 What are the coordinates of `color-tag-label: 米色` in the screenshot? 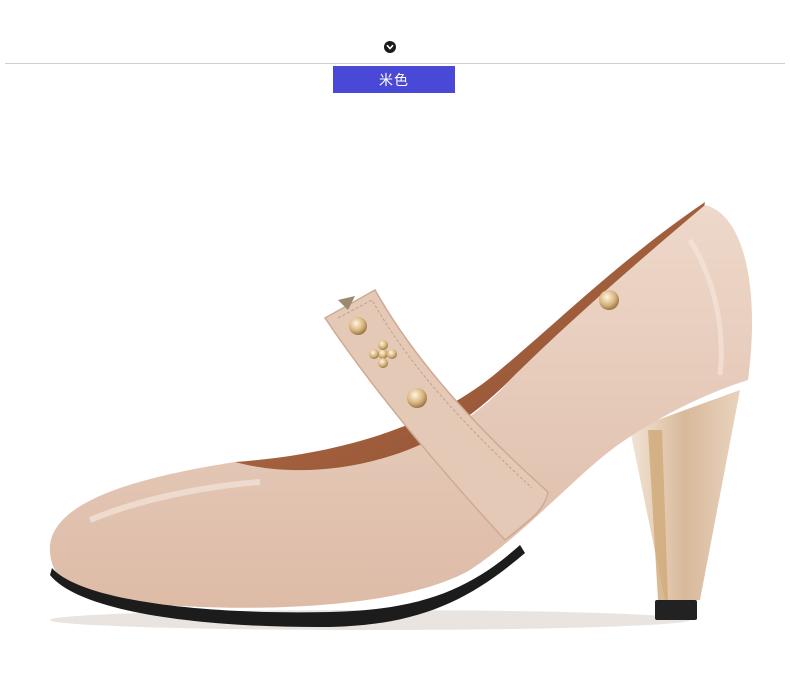 It's located at (394, 80).